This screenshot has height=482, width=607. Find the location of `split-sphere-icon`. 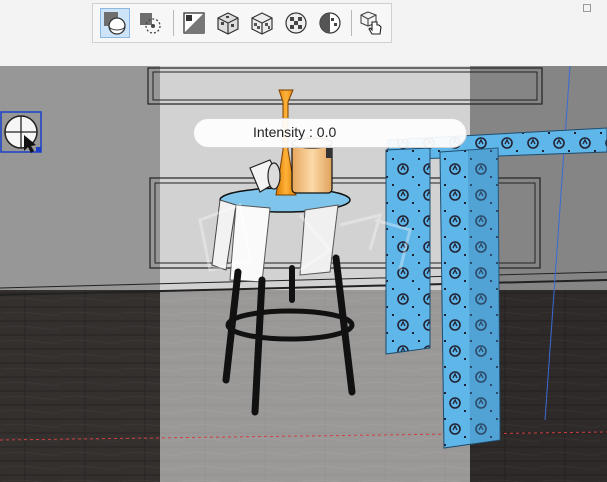

split-sphere-icon is located at coordinates (330, 23).